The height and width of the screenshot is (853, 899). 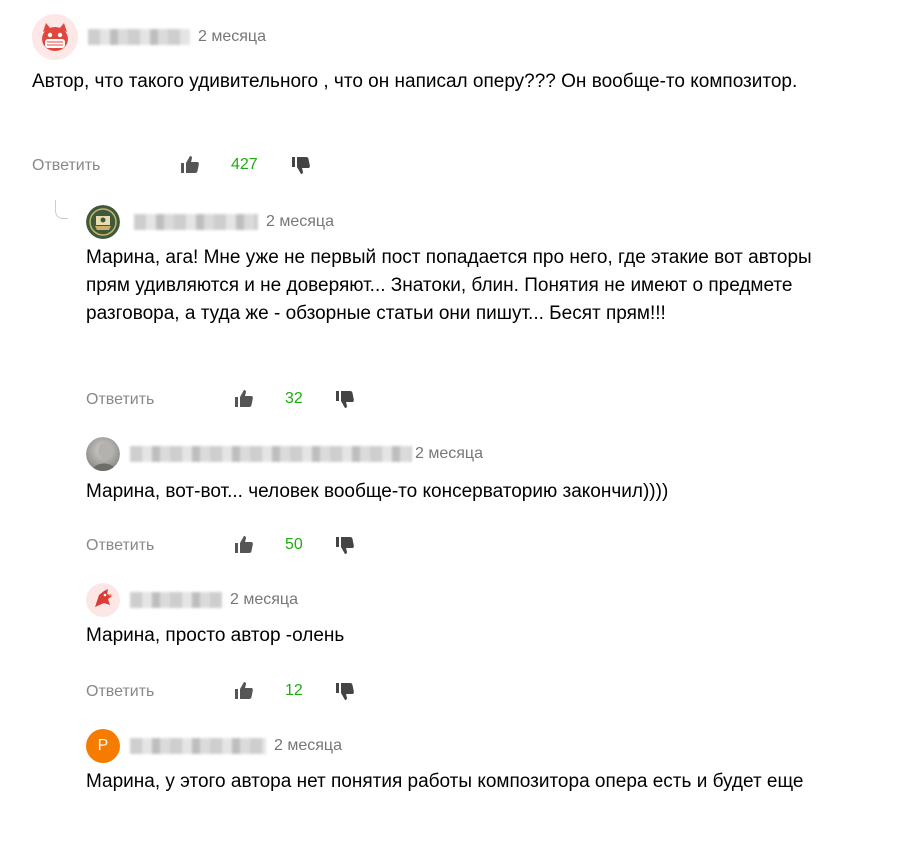 I want to click on red-bird-avatar-icon, so click(x=103, y=600).